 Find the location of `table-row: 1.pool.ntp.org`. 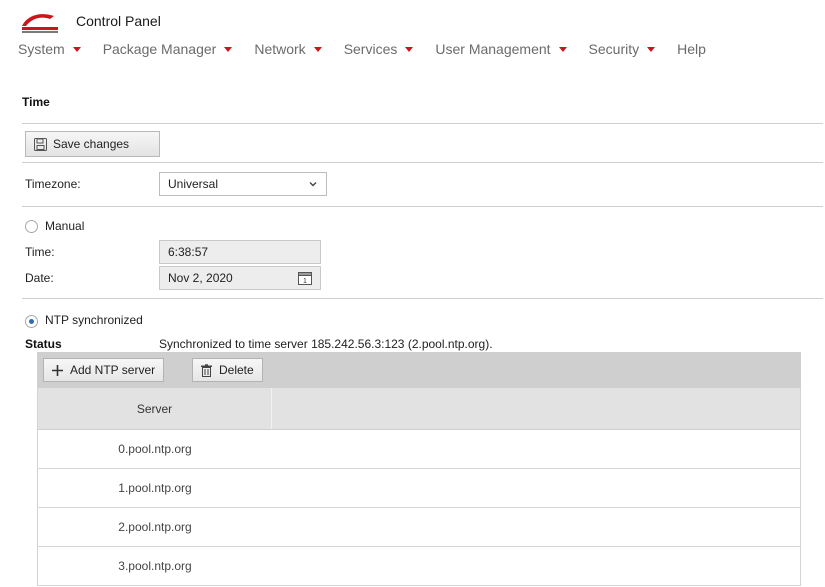

table-row: 1.pool.ntp.org is located at coordinates (419, 488).